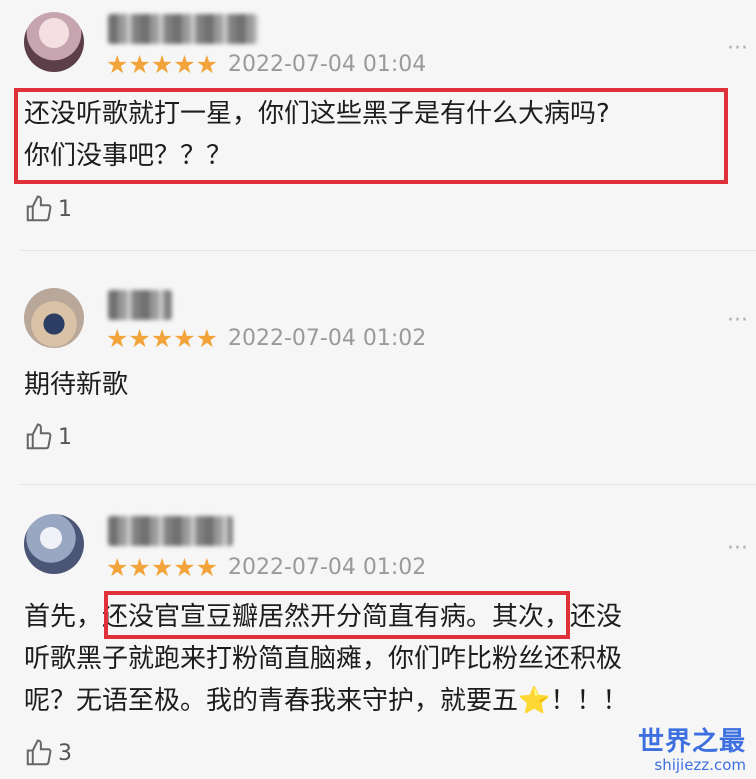 This screenshot has height=779, width=756. Describe the element at coordinates (327, 64) in the screenshot. I see `review-date: 2022-07-04 01:04` at that location.